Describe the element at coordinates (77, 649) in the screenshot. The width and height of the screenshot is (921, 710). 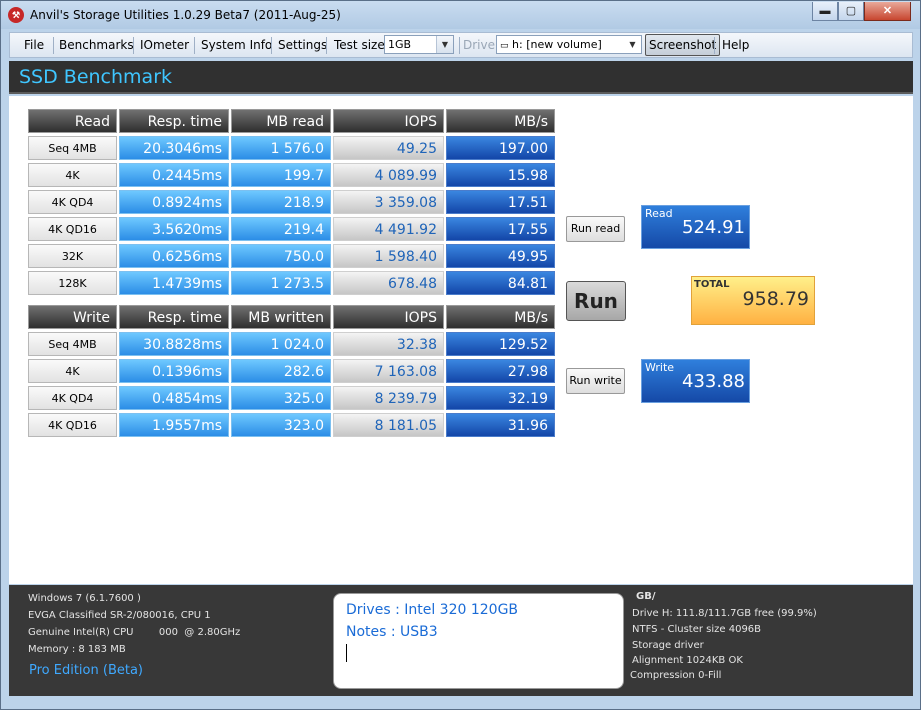
I see `memory-info: Memory : 8 183 MB` at that location.